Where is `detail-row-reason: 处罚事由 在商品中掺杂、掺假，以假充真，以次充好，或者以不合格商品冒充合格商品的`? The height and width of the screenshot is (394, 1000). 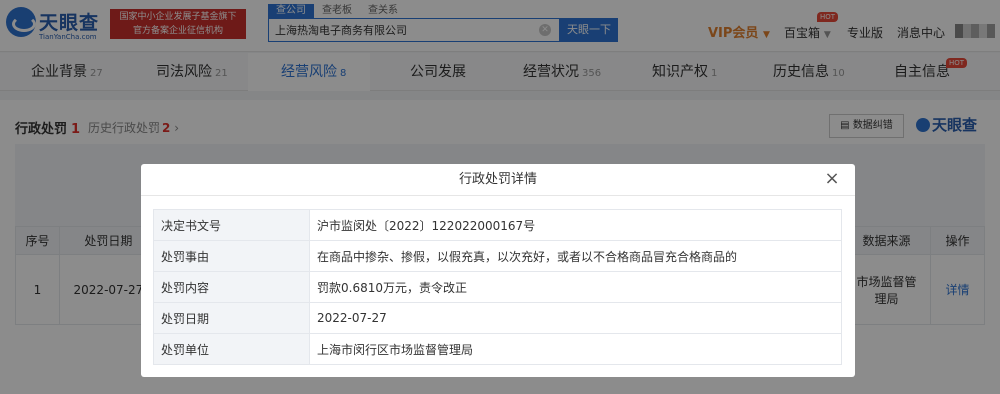 detail-row-reason: 处罚事由 在商品中掺杂、掺假，以假充真，以次充好，或者以不合格商品冒充合格商品的 is located at coordinates (497, 256).